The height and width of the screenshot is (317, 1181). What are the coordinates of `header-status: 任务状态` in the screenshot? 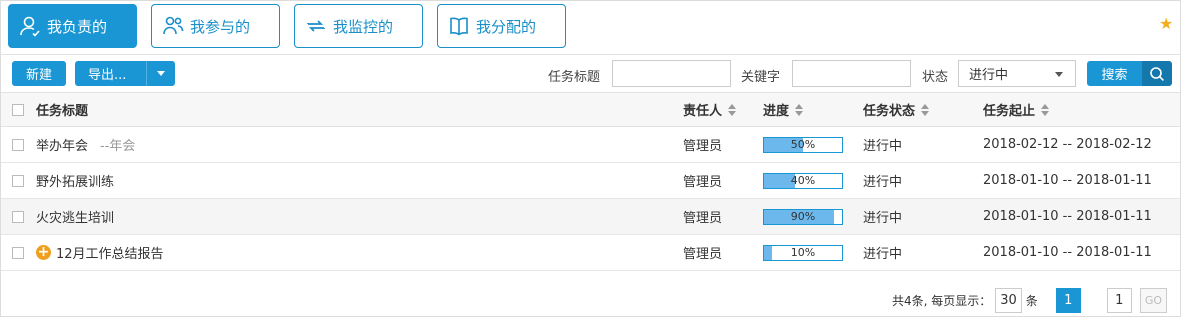 It's located at (896, 109).